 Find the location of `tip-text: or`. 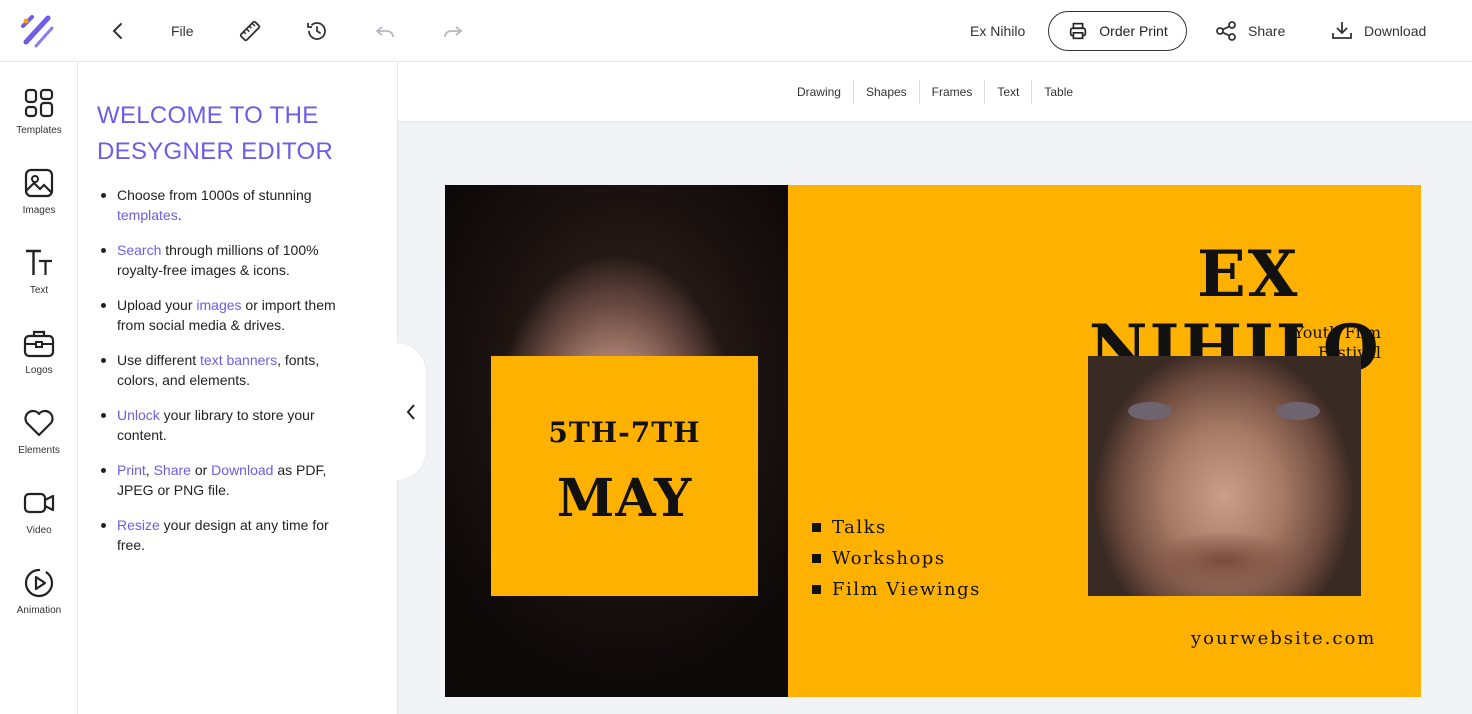

tip-text: or is located at coordinates (201, 470).